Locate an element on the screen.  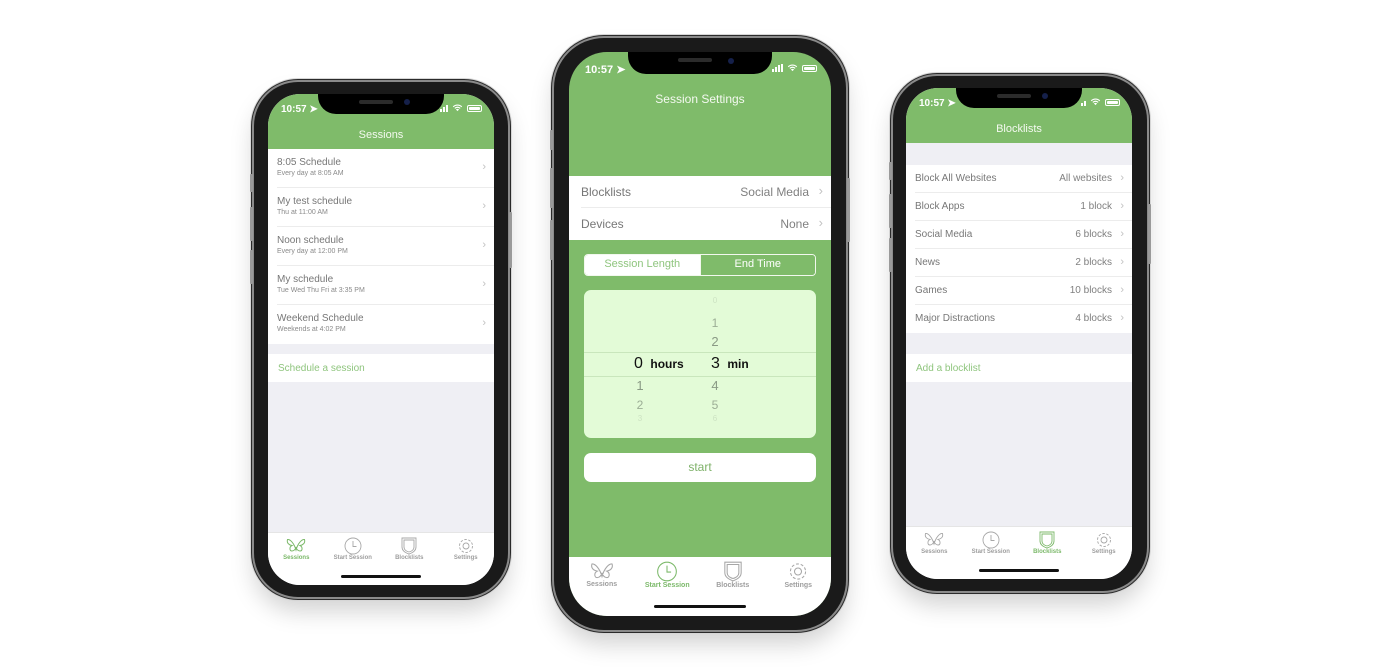
hours-option: 2 is located at coordinates (640, 405).